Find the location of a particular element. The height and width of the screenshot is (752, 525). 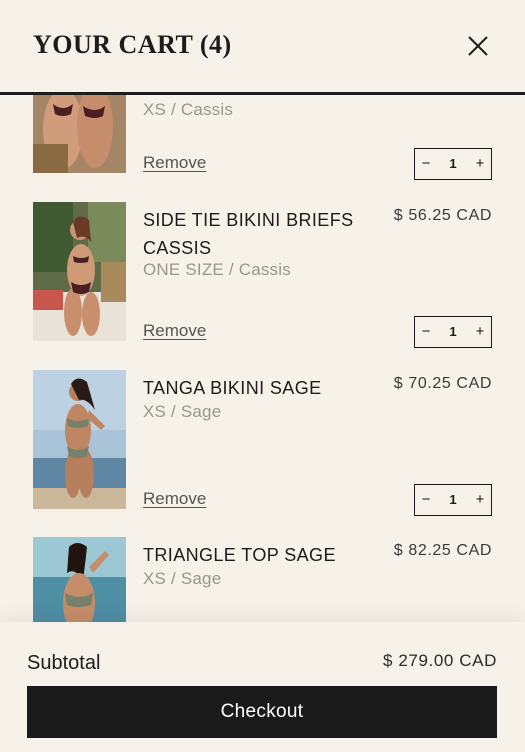

cart-item: XS / Cassis Remove − 1 + is located at coordinates (262, 148).